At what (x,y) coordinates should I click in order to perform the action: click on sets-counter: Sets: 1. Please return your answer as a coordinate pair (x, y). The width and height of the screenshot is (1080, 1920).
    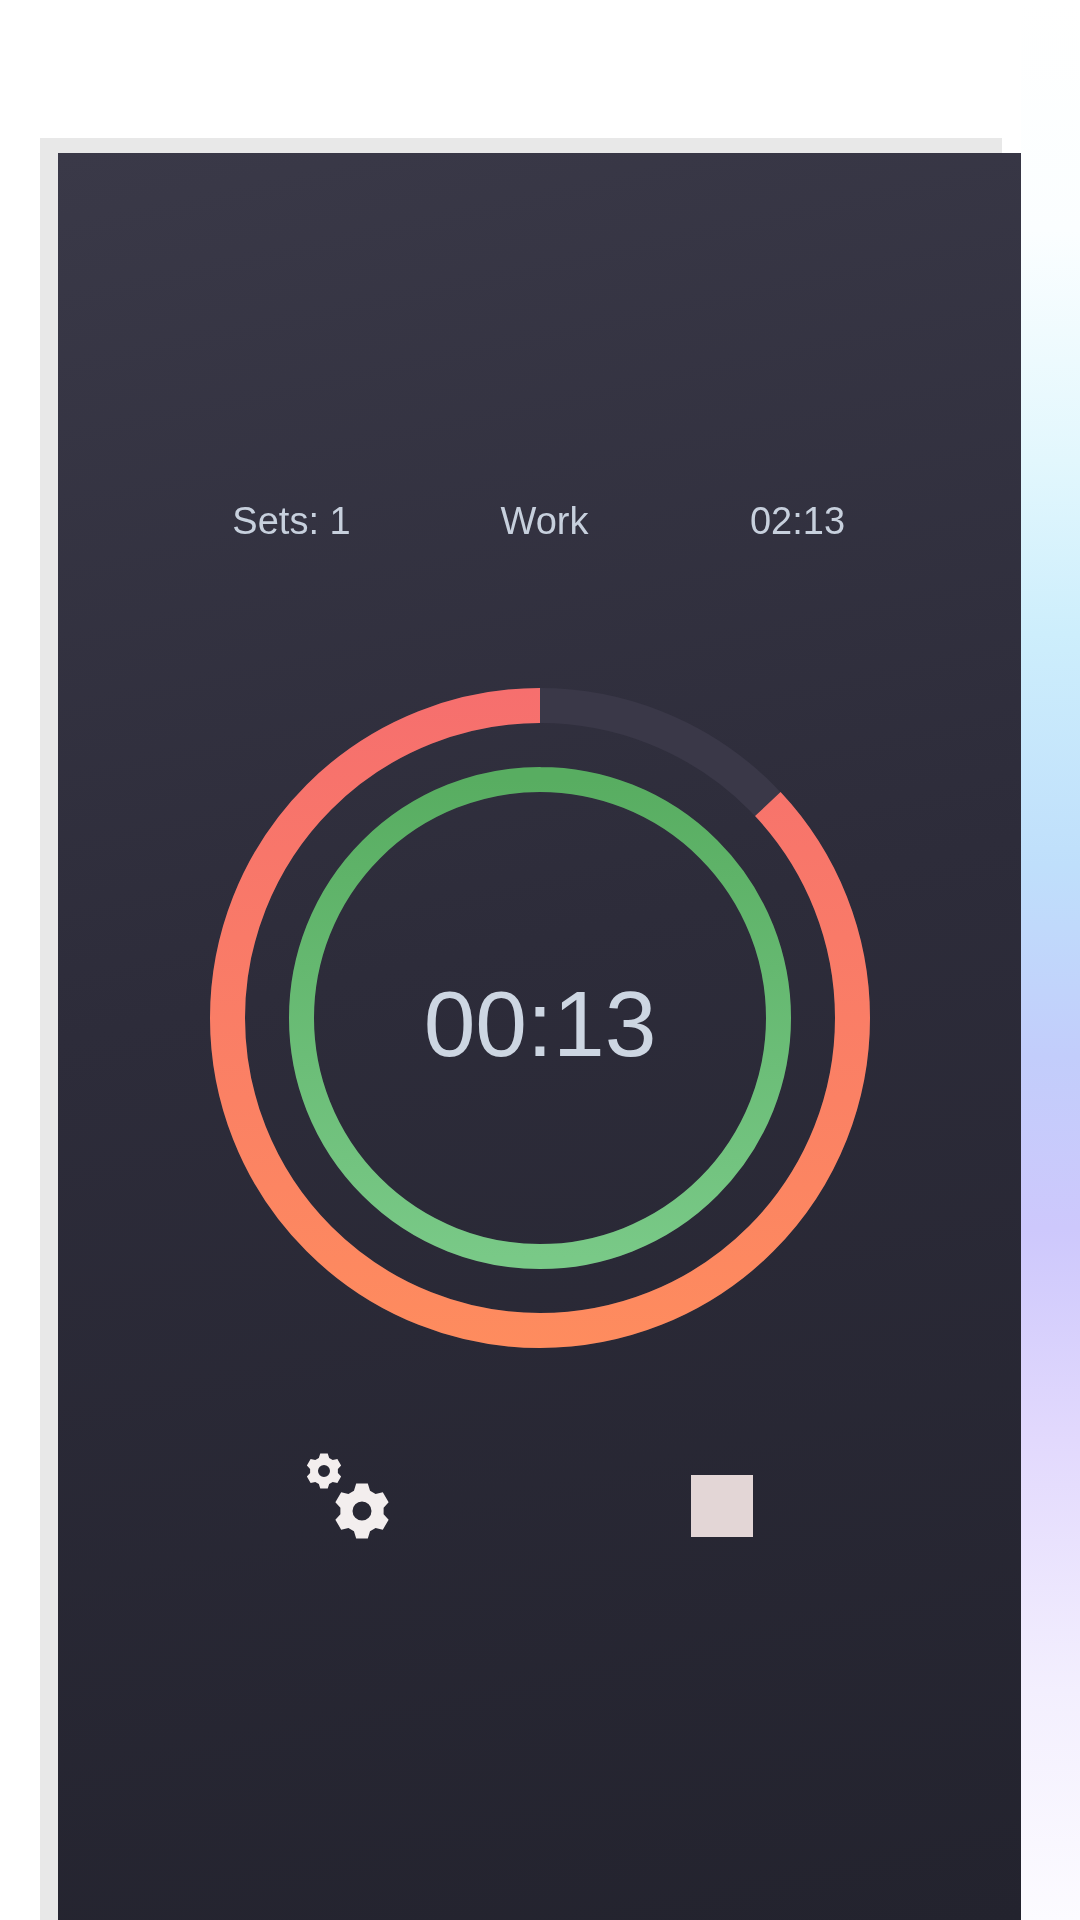
    Looking at the image, I should click on (291, 521).